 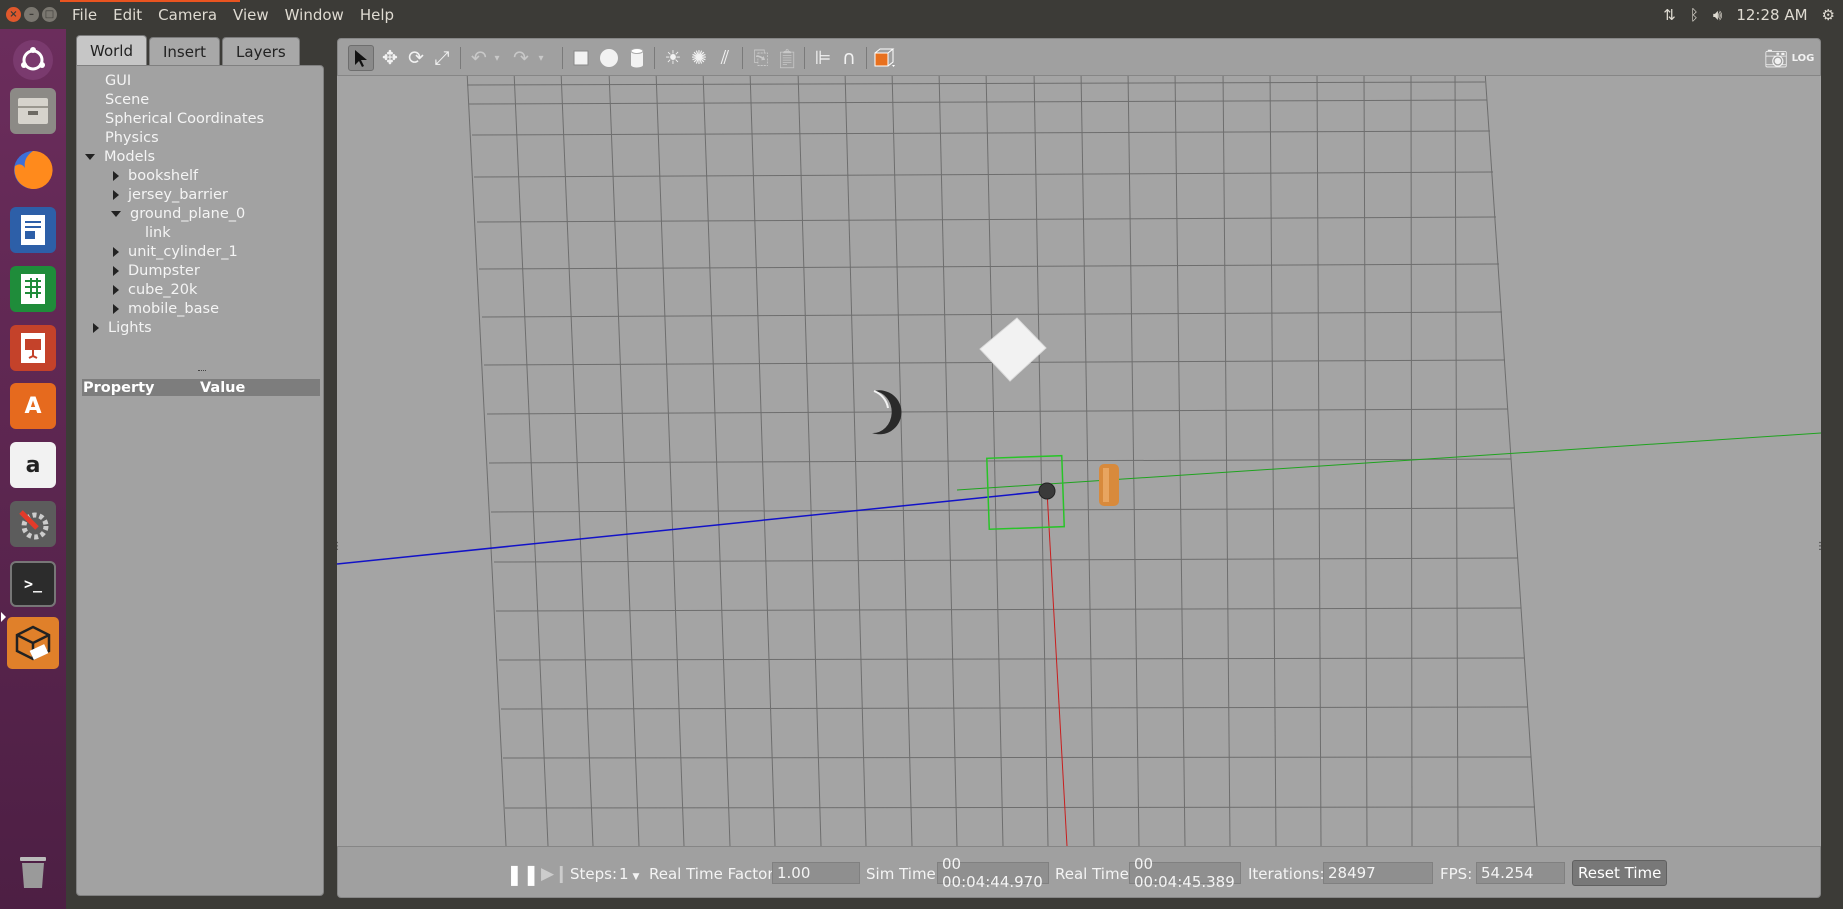 I want to click on directional-light-button: ⫽, so click(x=725, y=58).